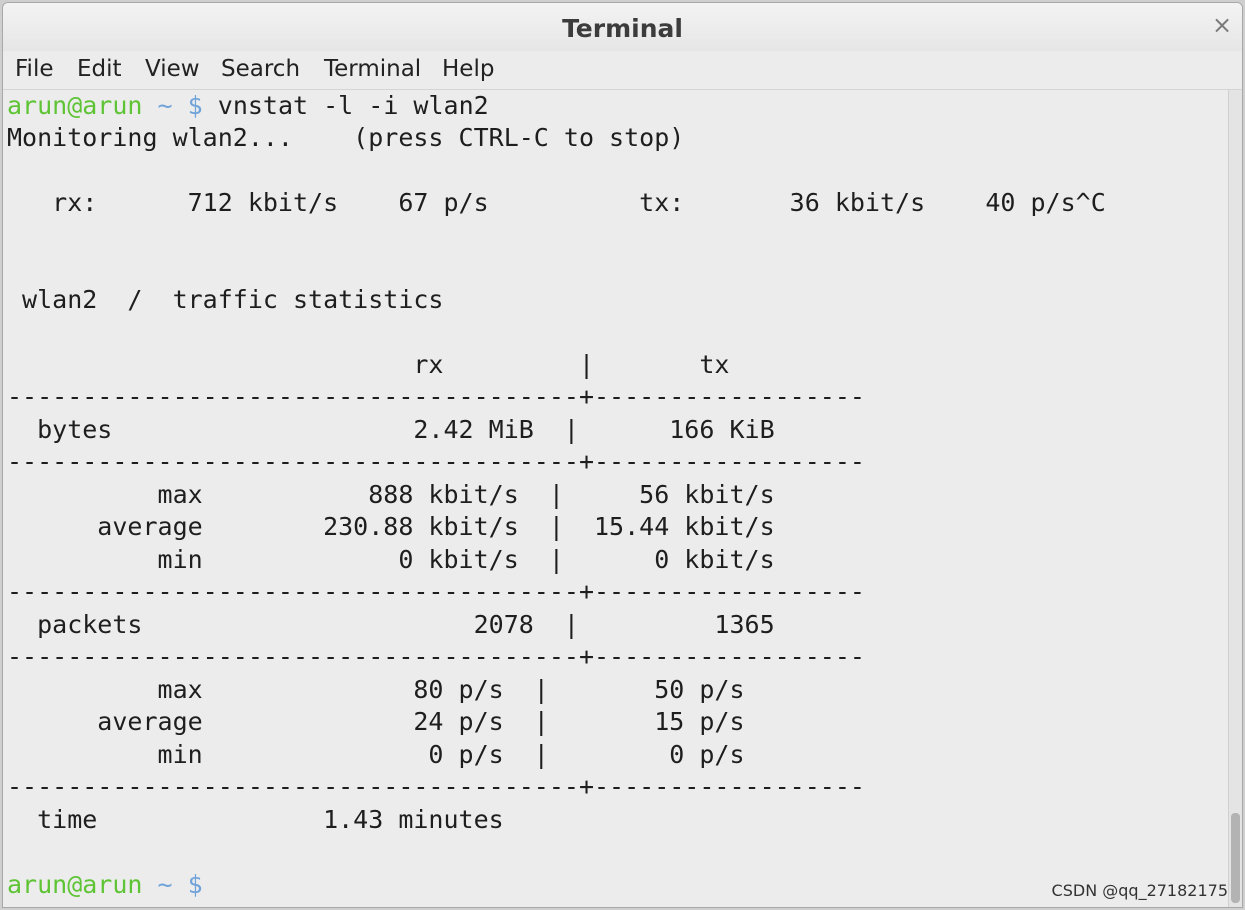 The width and height of the screenshot is (1245, 910). What do you see at coordinates (376, 721) in the screenshot?
I see `packets-average-row: average 24 p/s | 15 p/s` at bounding box center [376, 721].